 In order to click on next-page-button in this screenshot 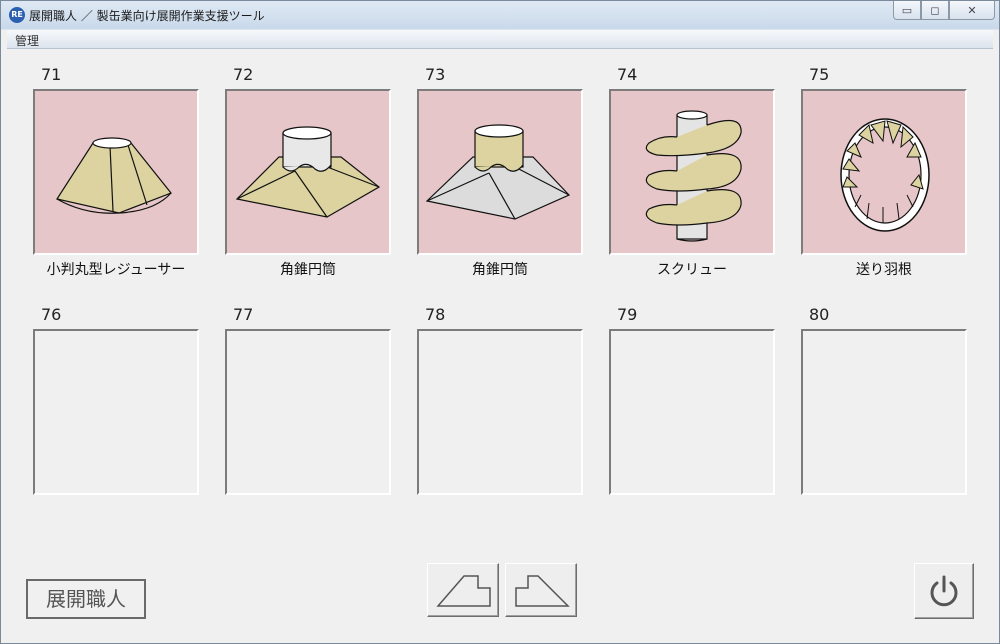, I will do `click(541, 590)`.